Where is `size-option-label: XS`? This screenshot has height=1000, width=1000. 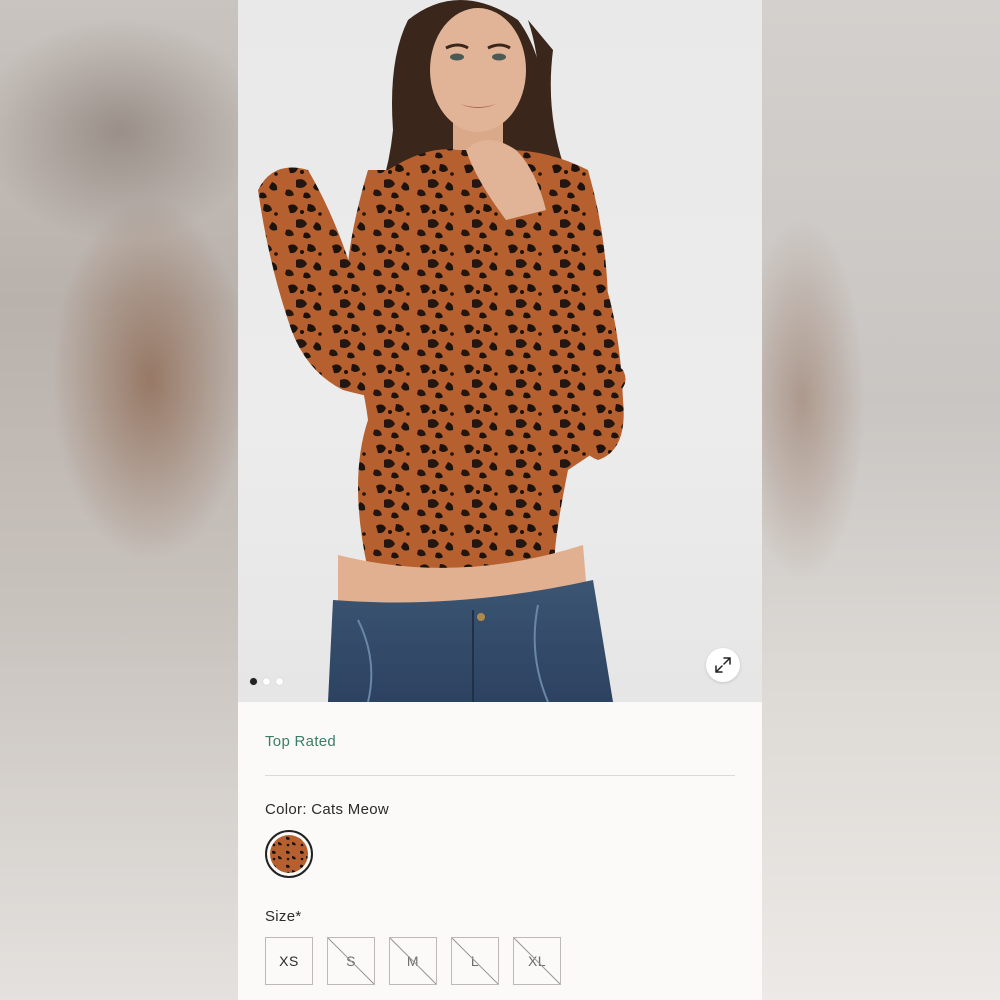
size-option-label: XS is located at coordinates (289, 961).